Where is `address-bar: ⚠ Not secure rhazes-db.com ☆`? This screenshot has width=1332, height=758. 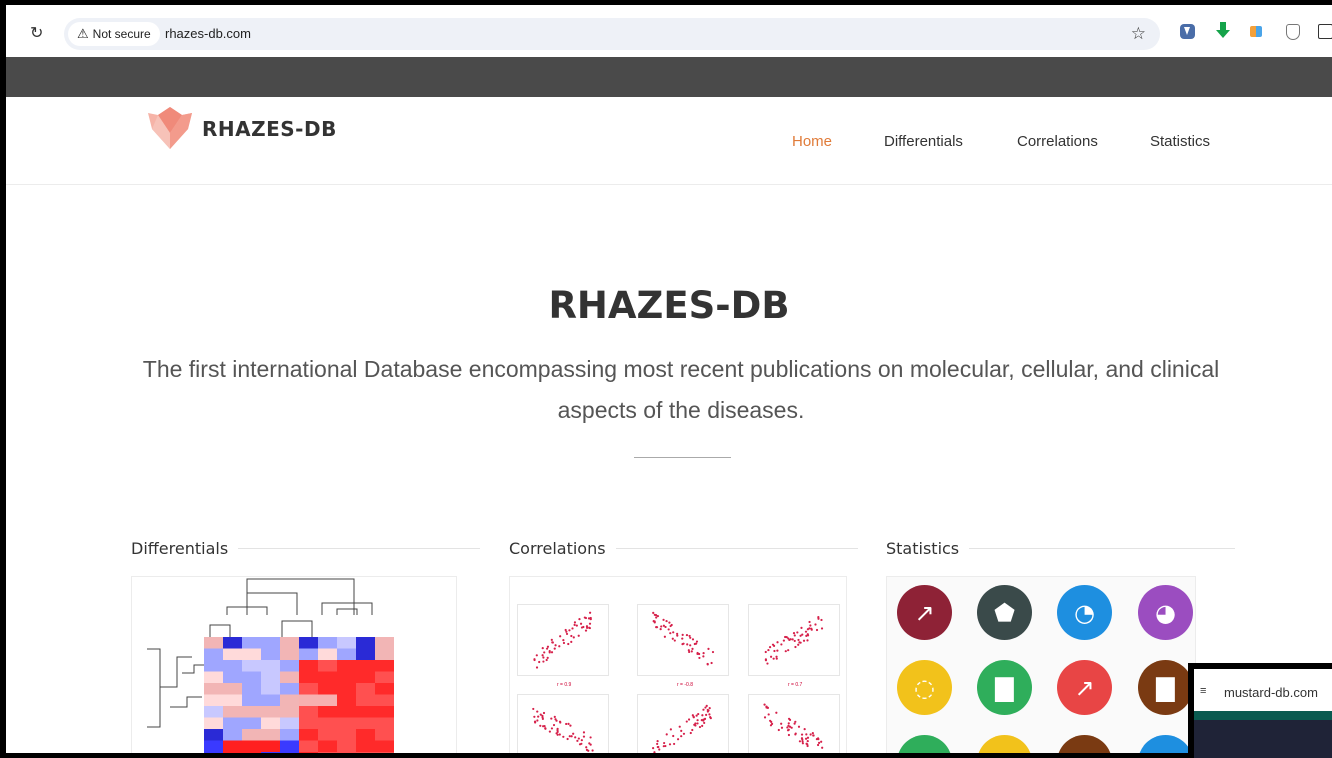
address-bar: ⚠ Not secure rhazes-db.com ☆ is located at coordinates (612, 34).